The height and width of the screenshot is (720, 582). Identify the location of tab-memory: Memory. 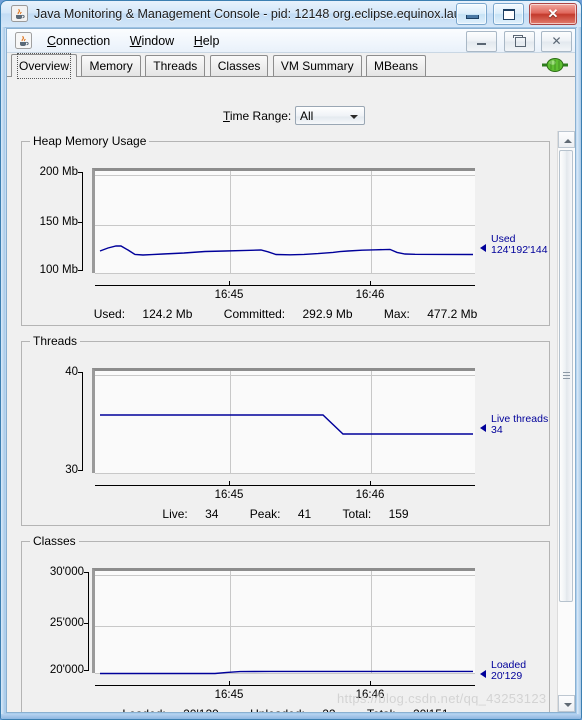
(111, 66).